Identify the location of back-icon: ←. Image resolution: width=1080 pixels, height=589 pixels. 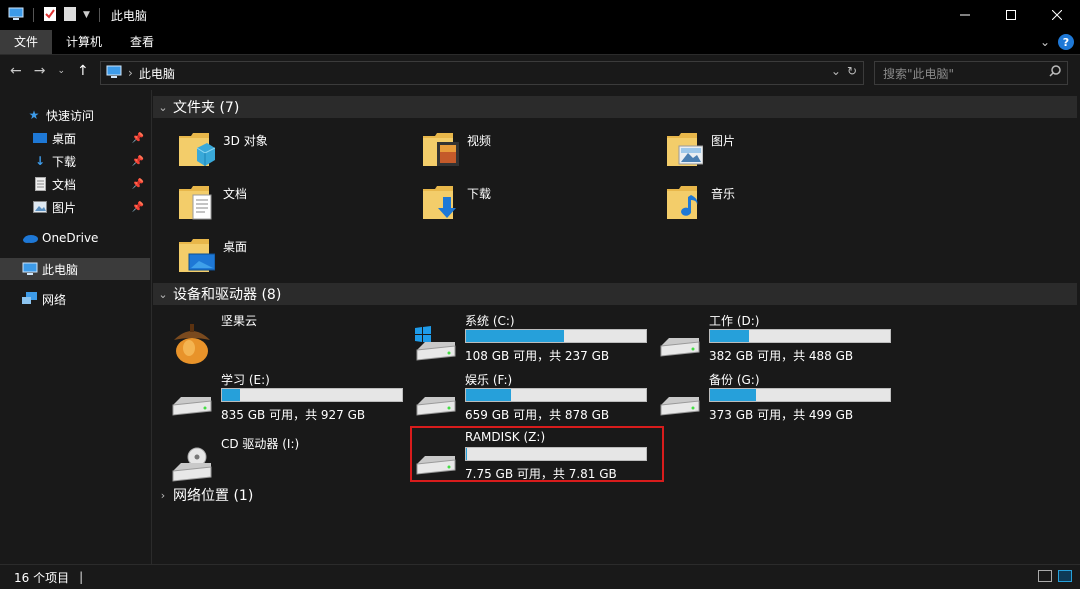
(16, 71).